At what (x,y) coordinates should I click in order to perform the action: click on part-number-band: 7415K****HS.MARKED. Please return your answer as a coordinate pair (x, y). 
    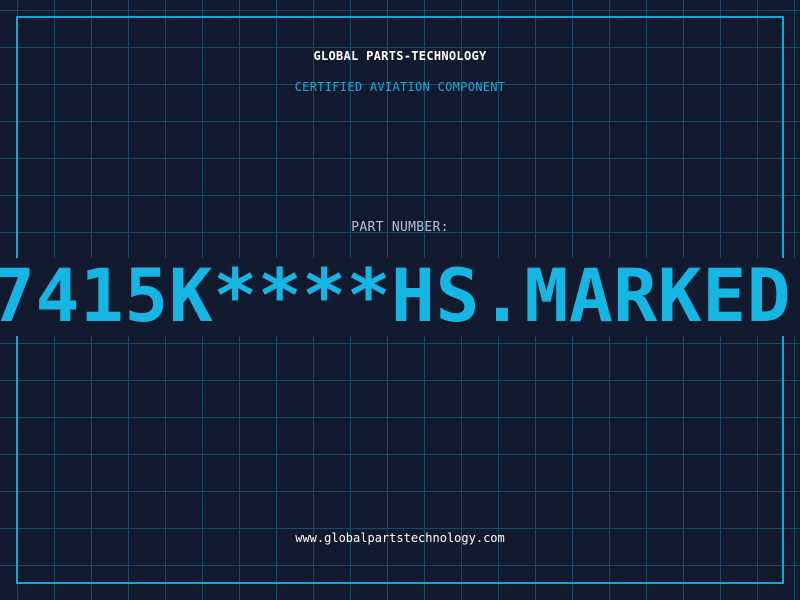
    Looking at the image, I should click on (400, 297).